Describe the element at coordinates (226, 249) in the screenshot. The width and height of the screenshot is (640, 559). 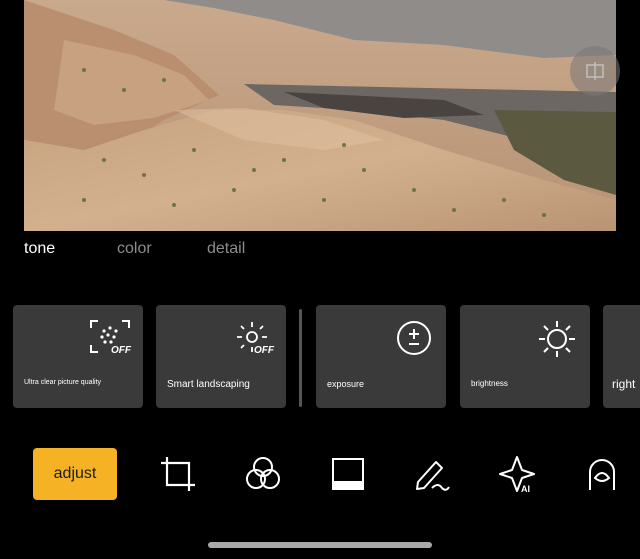
I see `tab-detail: detail` at that location.